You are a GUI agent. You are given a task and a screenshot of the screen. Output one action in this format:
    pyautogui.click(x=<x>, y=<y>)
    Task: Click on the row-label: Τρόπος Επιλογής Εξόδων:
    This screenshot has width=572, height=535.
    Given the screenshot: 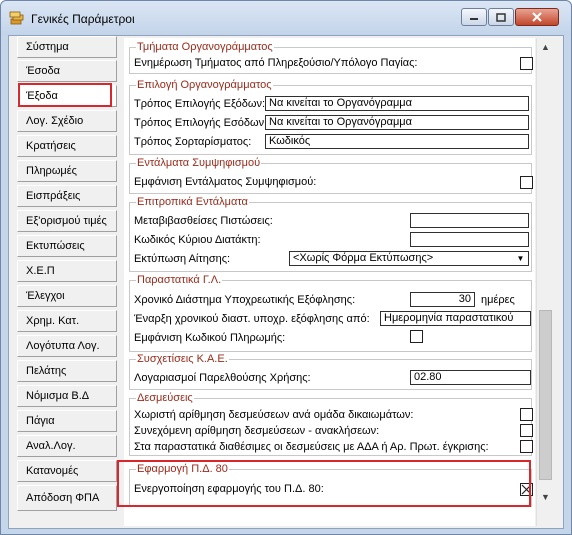 What is the action you would take?
    pyautogui.click(x=199, y=104)
    